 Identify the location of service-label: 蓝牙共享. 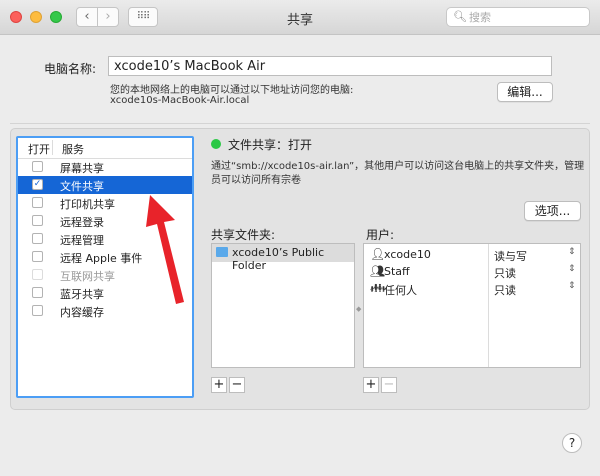
(82, 294).